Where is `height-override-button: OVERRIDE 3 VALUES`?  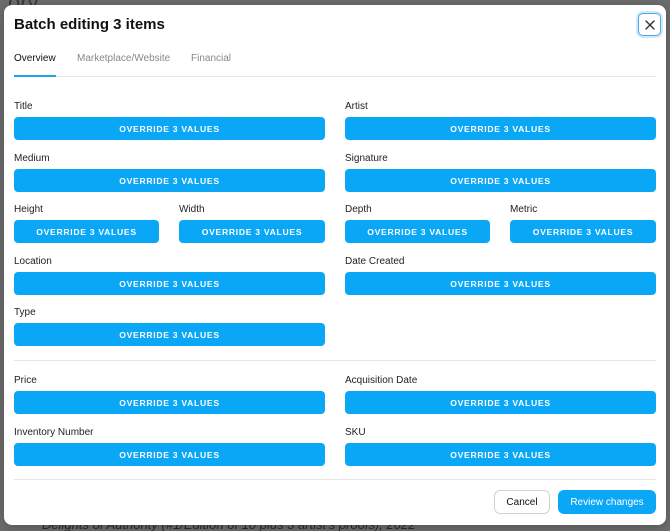
height-override-button: OVERRIDE 3 VALUES is located at coordinates (86, 231).